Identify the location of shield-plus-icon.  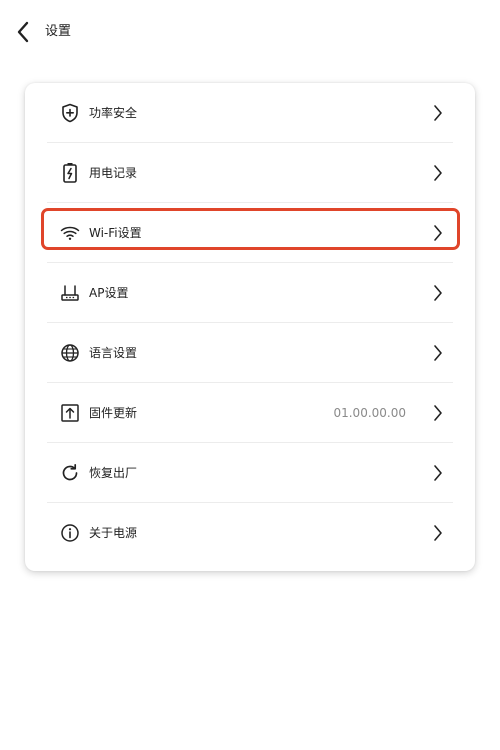
(70, 113).